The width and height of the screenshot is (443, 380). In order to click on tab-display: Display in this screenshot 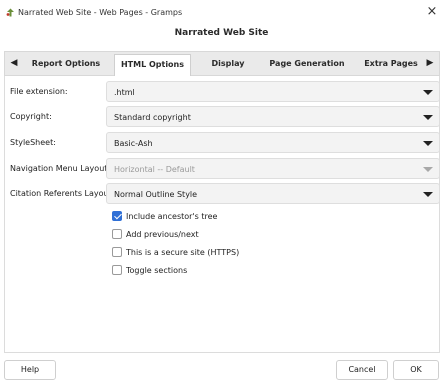, I will do `click(228, 63)`.